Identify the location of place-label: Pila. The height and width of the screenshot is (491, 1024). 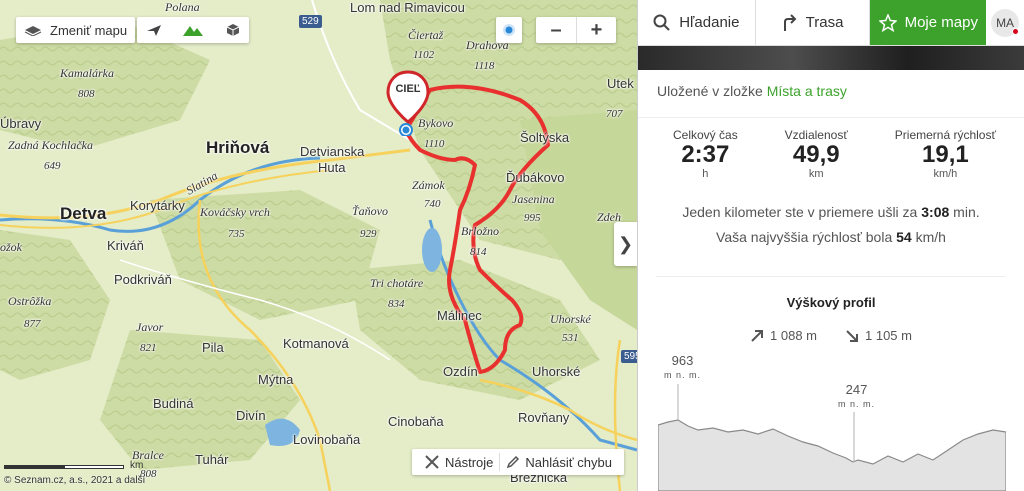
(213, 347).